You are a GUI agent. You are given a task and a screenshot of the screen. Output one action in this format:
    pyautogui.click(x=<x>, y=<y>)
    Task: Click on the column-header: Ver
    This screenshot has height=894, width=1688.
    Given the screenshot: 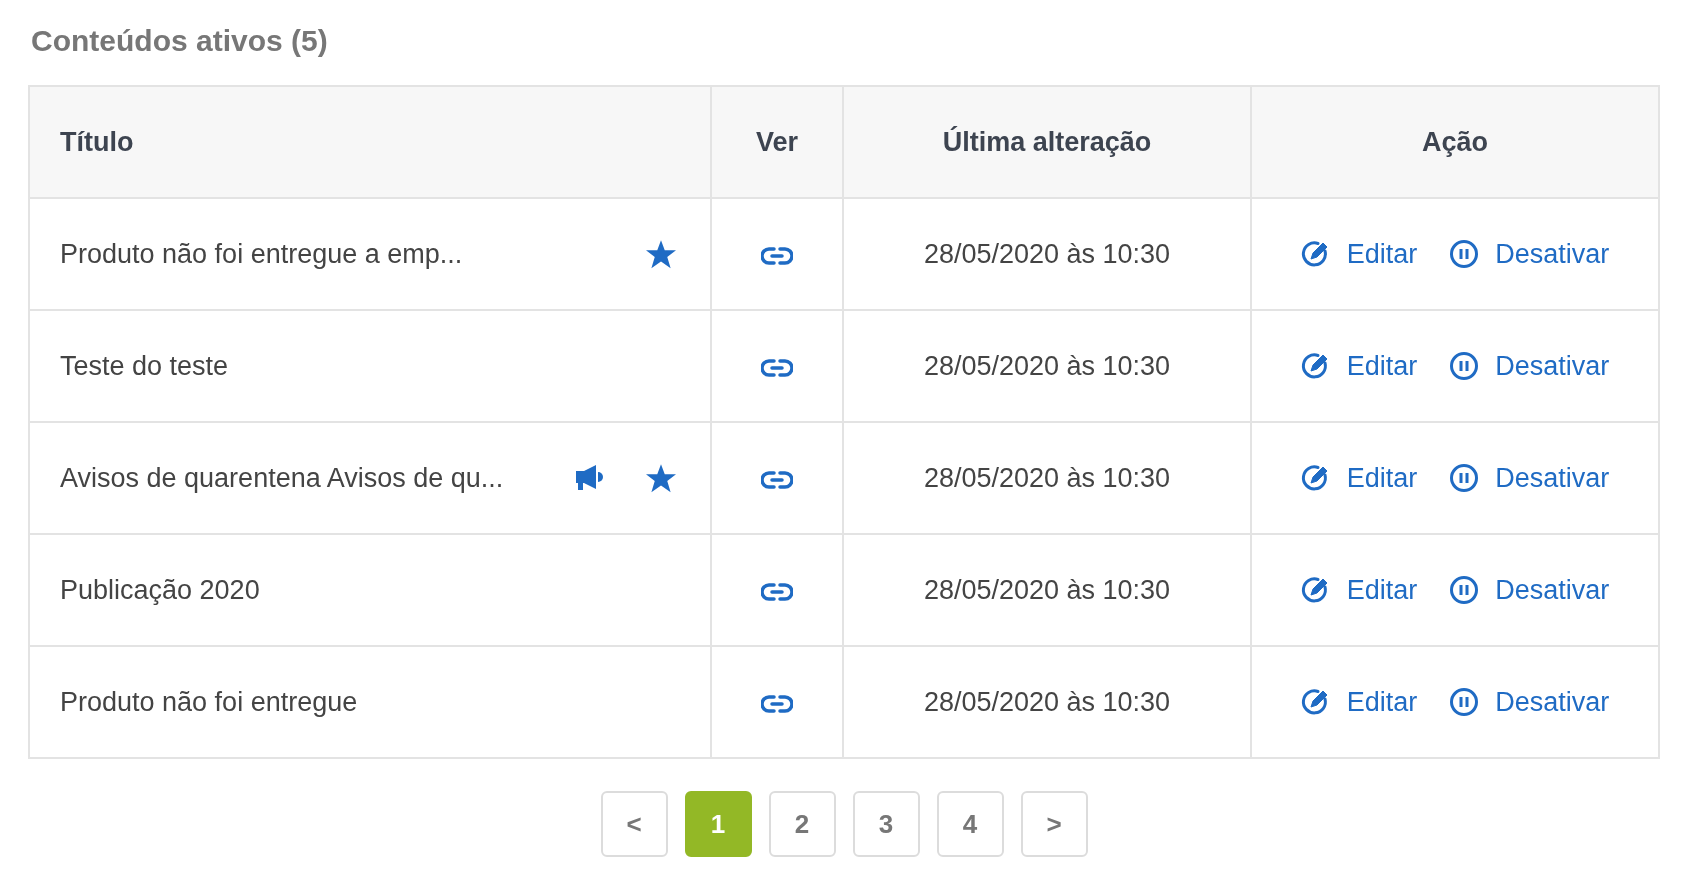 What is the action you would take?
    pyautogui.click(x=776, y=141)
    